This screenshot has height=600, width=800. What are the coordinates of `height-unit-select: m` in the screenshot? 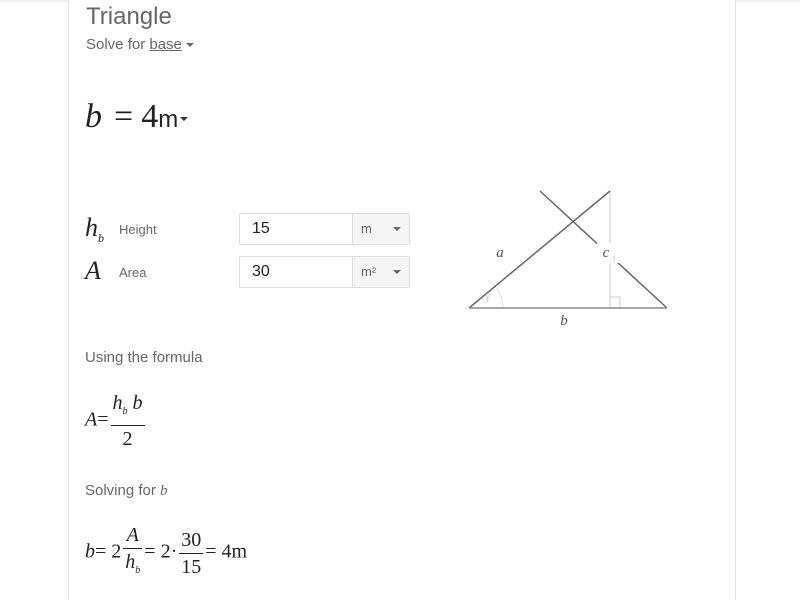 It's located at (381, 229).